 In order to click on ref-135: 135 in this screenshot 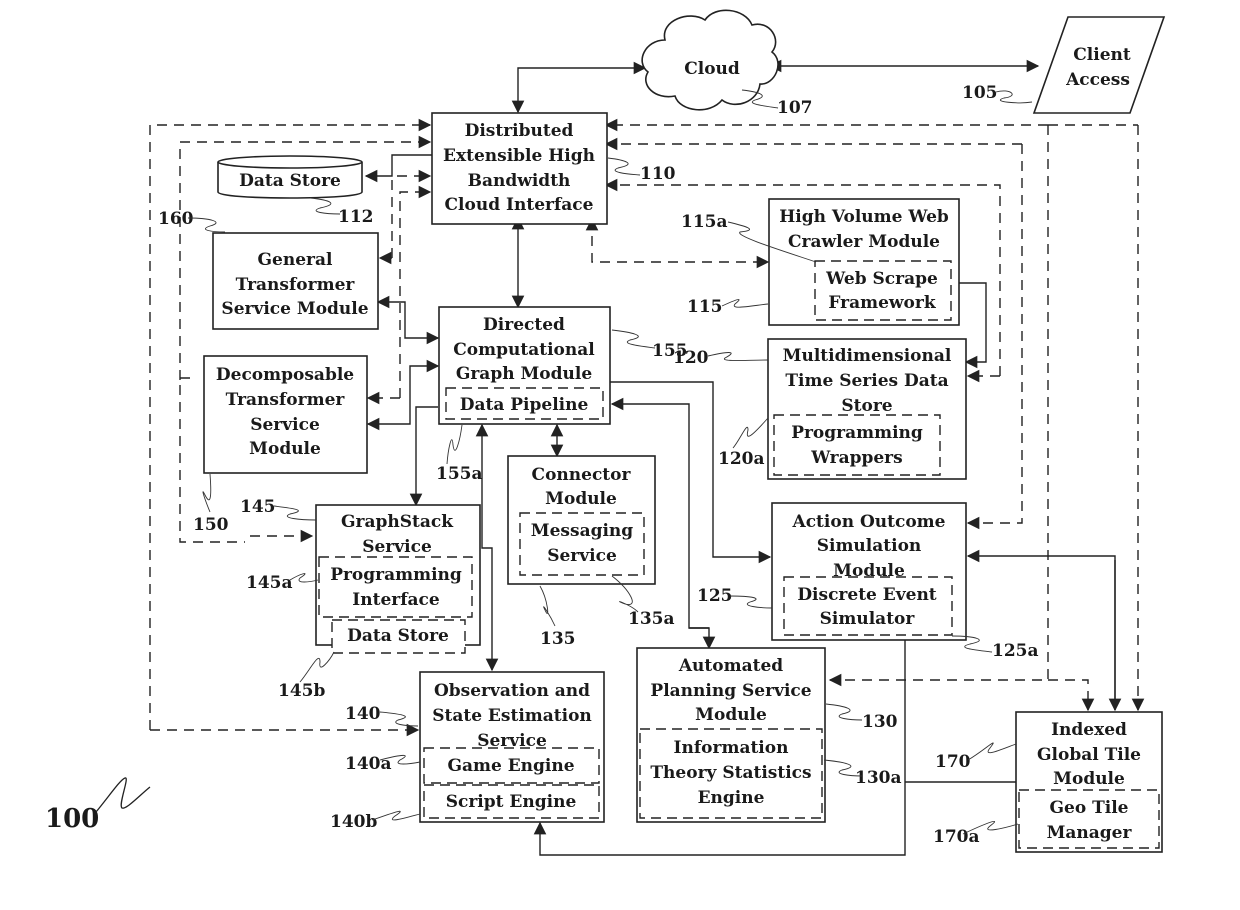, I will do `click(558, 639)`.